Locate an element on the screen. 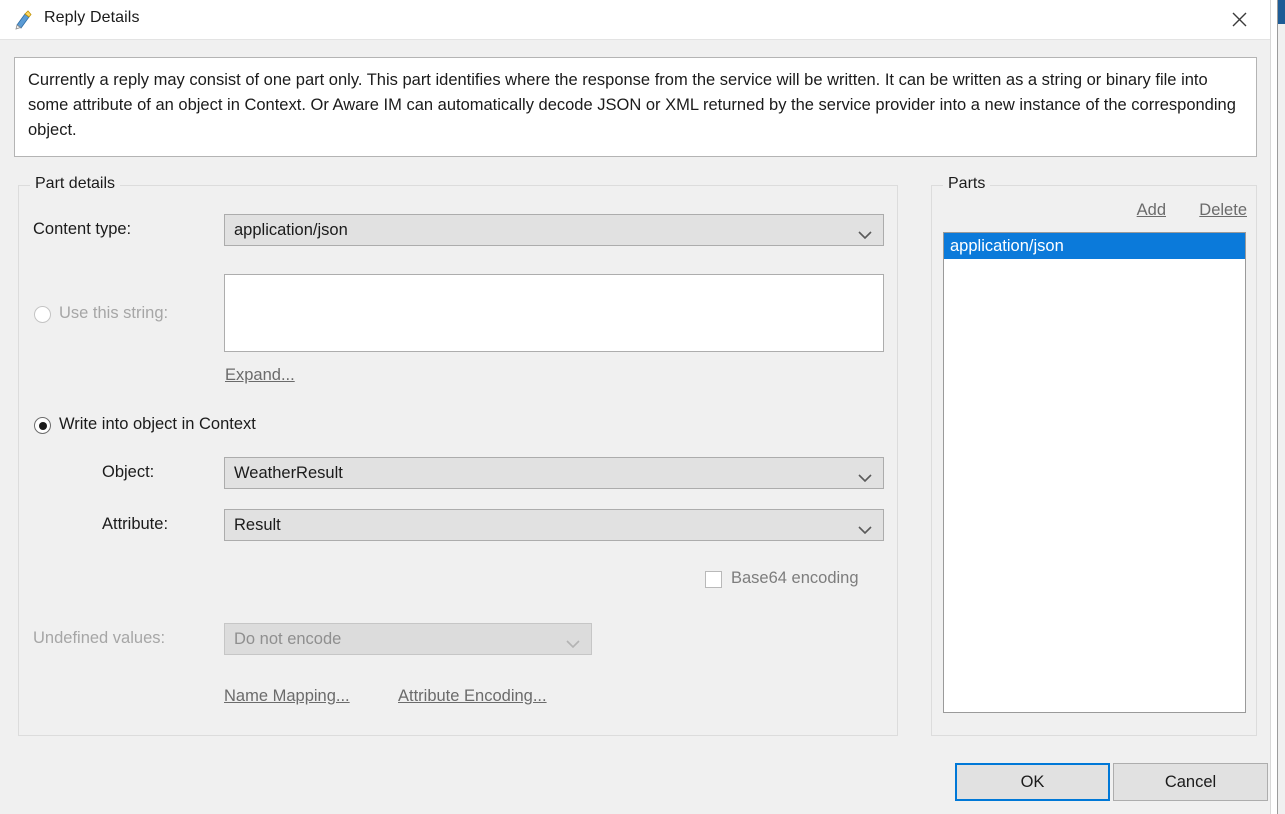  close-icon is located at coordinates (1239, 19).